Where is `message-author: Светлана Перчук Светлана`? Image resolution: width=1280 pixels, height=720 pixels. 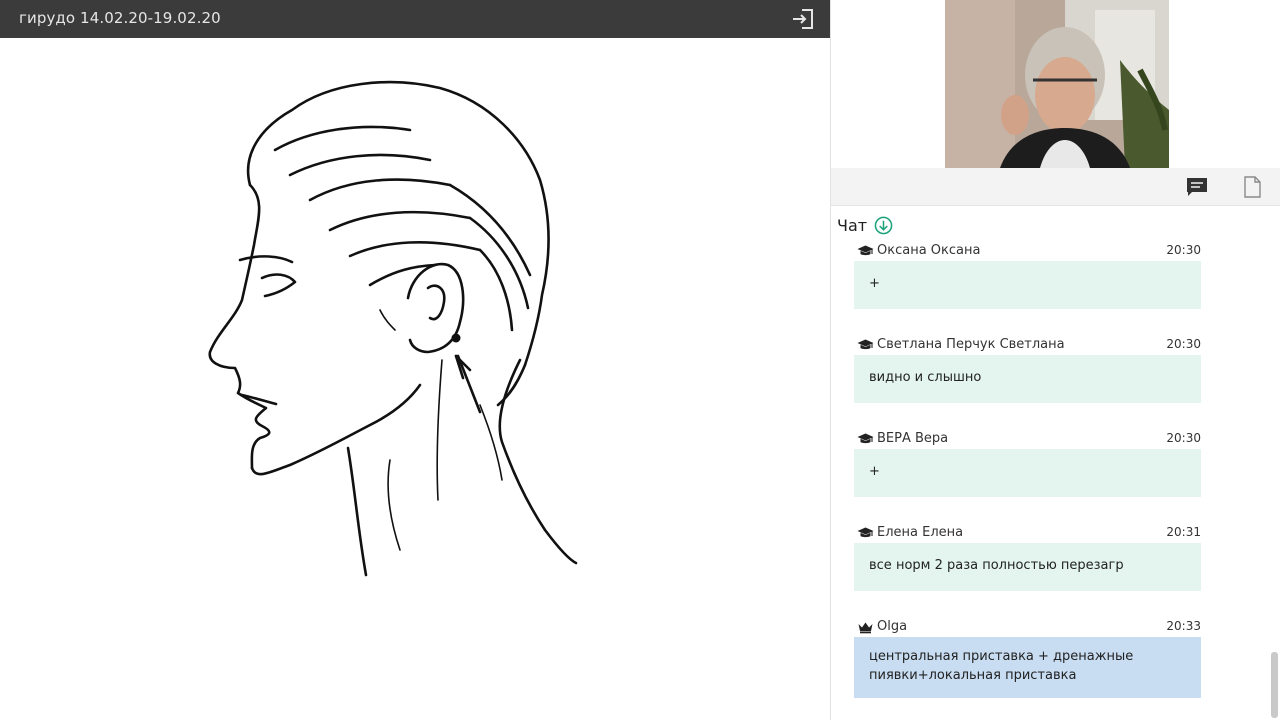
message-author: Светлана Перчук Светлана is located at coordinates (971, 344).